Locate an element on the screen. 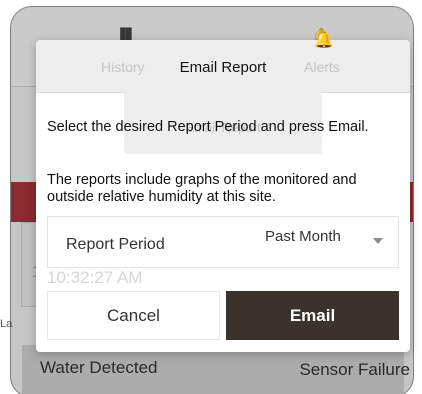  ghost-time: 10:32:27 AM is located at coordinates (95, 277).